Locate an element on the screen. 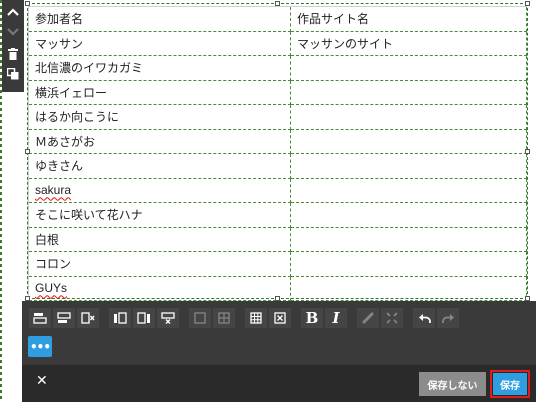 The height and width of the screenshot is (402, 536). trash-icon is located at coordinates (13, 54).